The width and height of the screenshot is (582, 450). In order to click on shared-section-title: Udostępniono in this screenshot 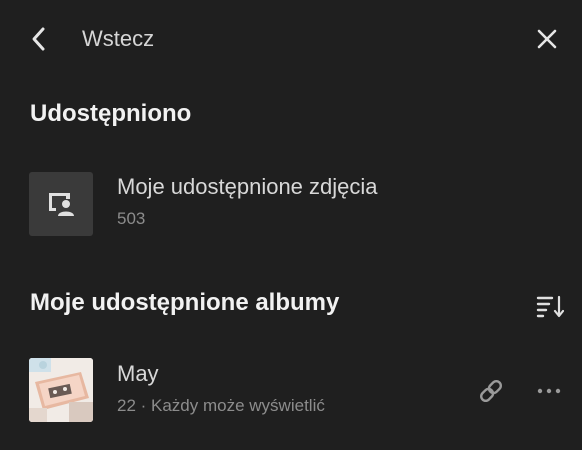, I will do `click(111, 113)`.